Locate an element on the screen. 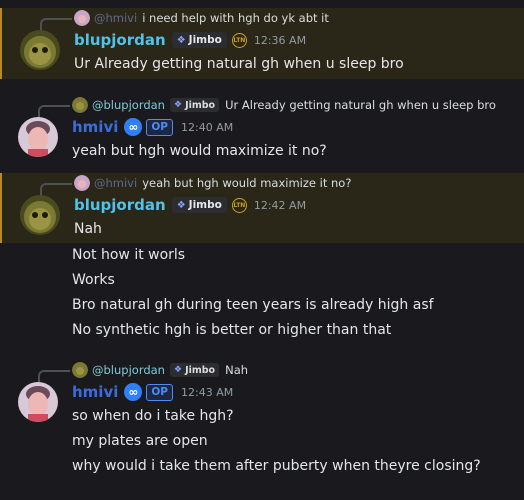 The image size is (524, 500). timestamp: 12:42 AM is located at coordinates (280, 205).